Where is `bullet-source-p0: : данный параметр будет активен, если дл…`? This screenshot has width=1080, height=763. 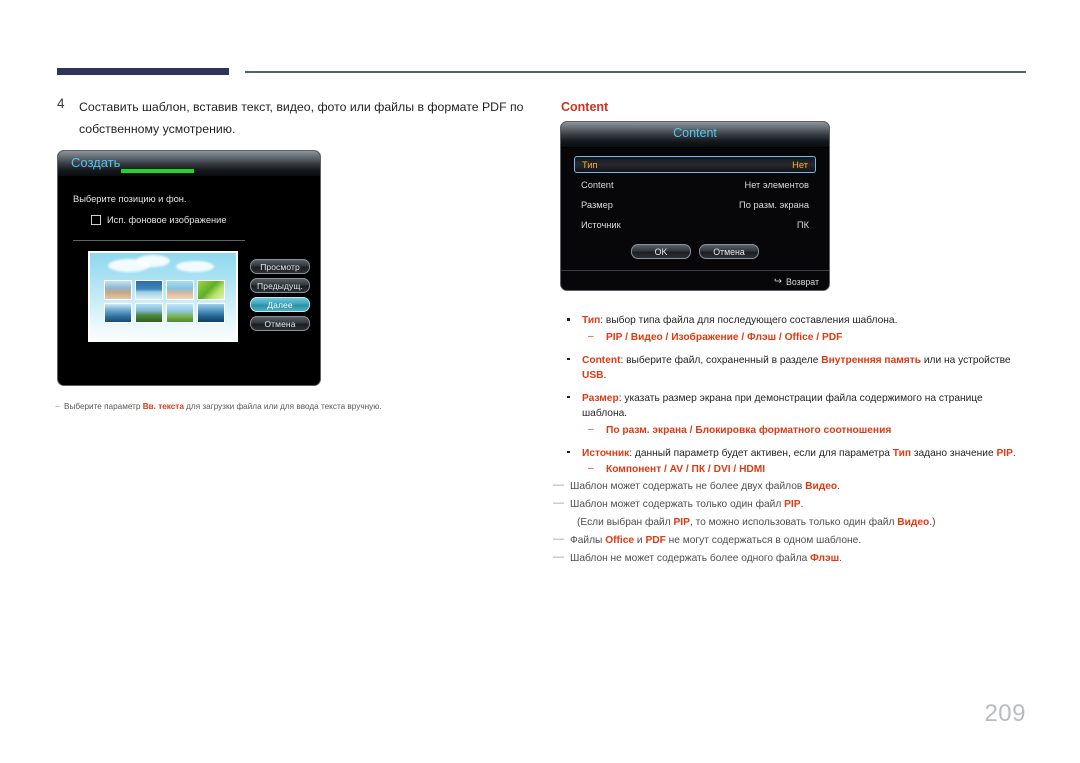
bullet-source-p0: : данный параметр будет активен, если дл… is located at coordinates (761, 453).